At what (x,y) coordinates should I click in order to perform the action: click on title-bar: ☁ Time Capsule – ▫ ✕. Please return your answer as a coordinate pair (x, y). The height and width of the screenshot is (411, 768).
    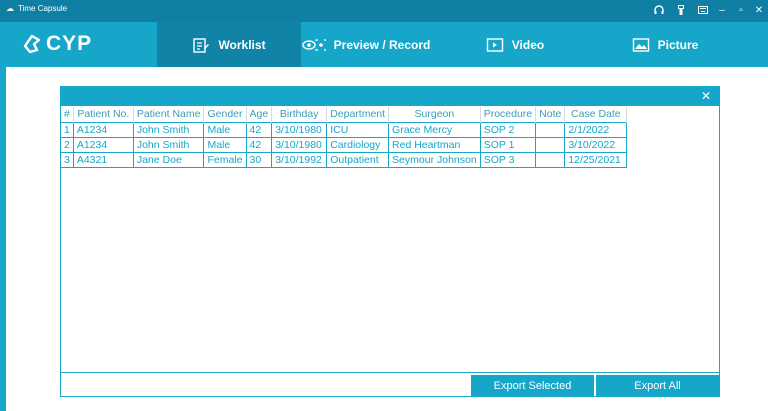
    Looking at the image, I should click on (384, 11).